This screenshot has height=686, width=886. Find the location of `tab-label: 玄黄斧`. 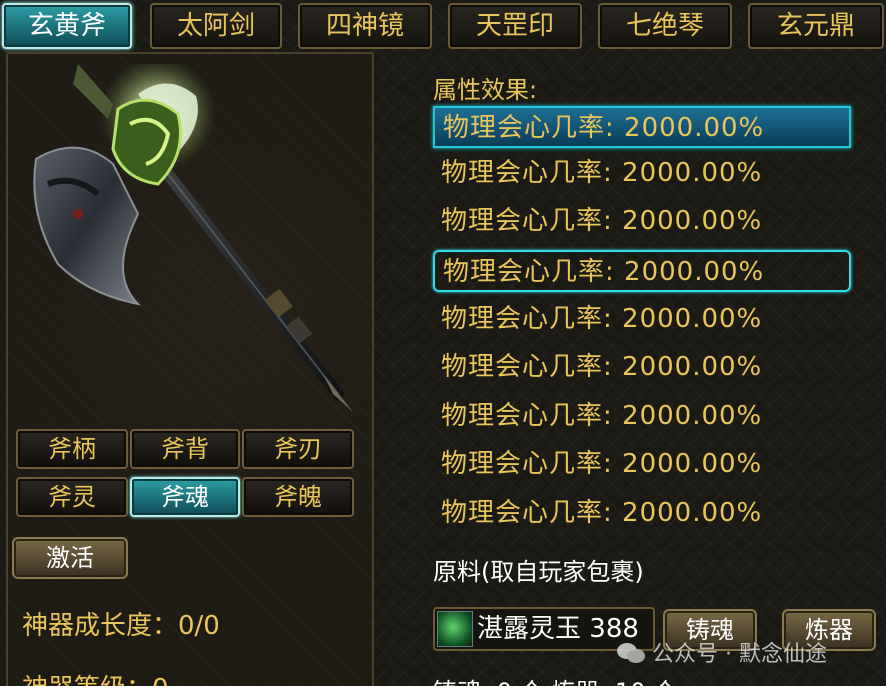

tab-label: 玄黄斧 is located at coordinates (66, 26).